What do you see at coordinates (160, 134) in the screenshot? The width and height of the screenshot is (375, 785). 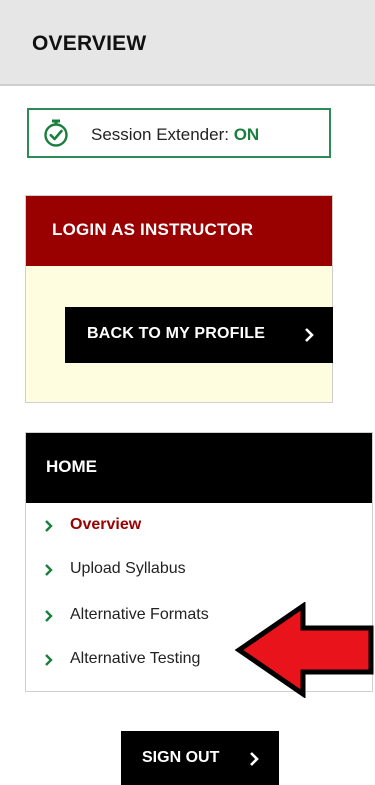 I see `session-label: Session Extender:` at bounding box center [160, 134].